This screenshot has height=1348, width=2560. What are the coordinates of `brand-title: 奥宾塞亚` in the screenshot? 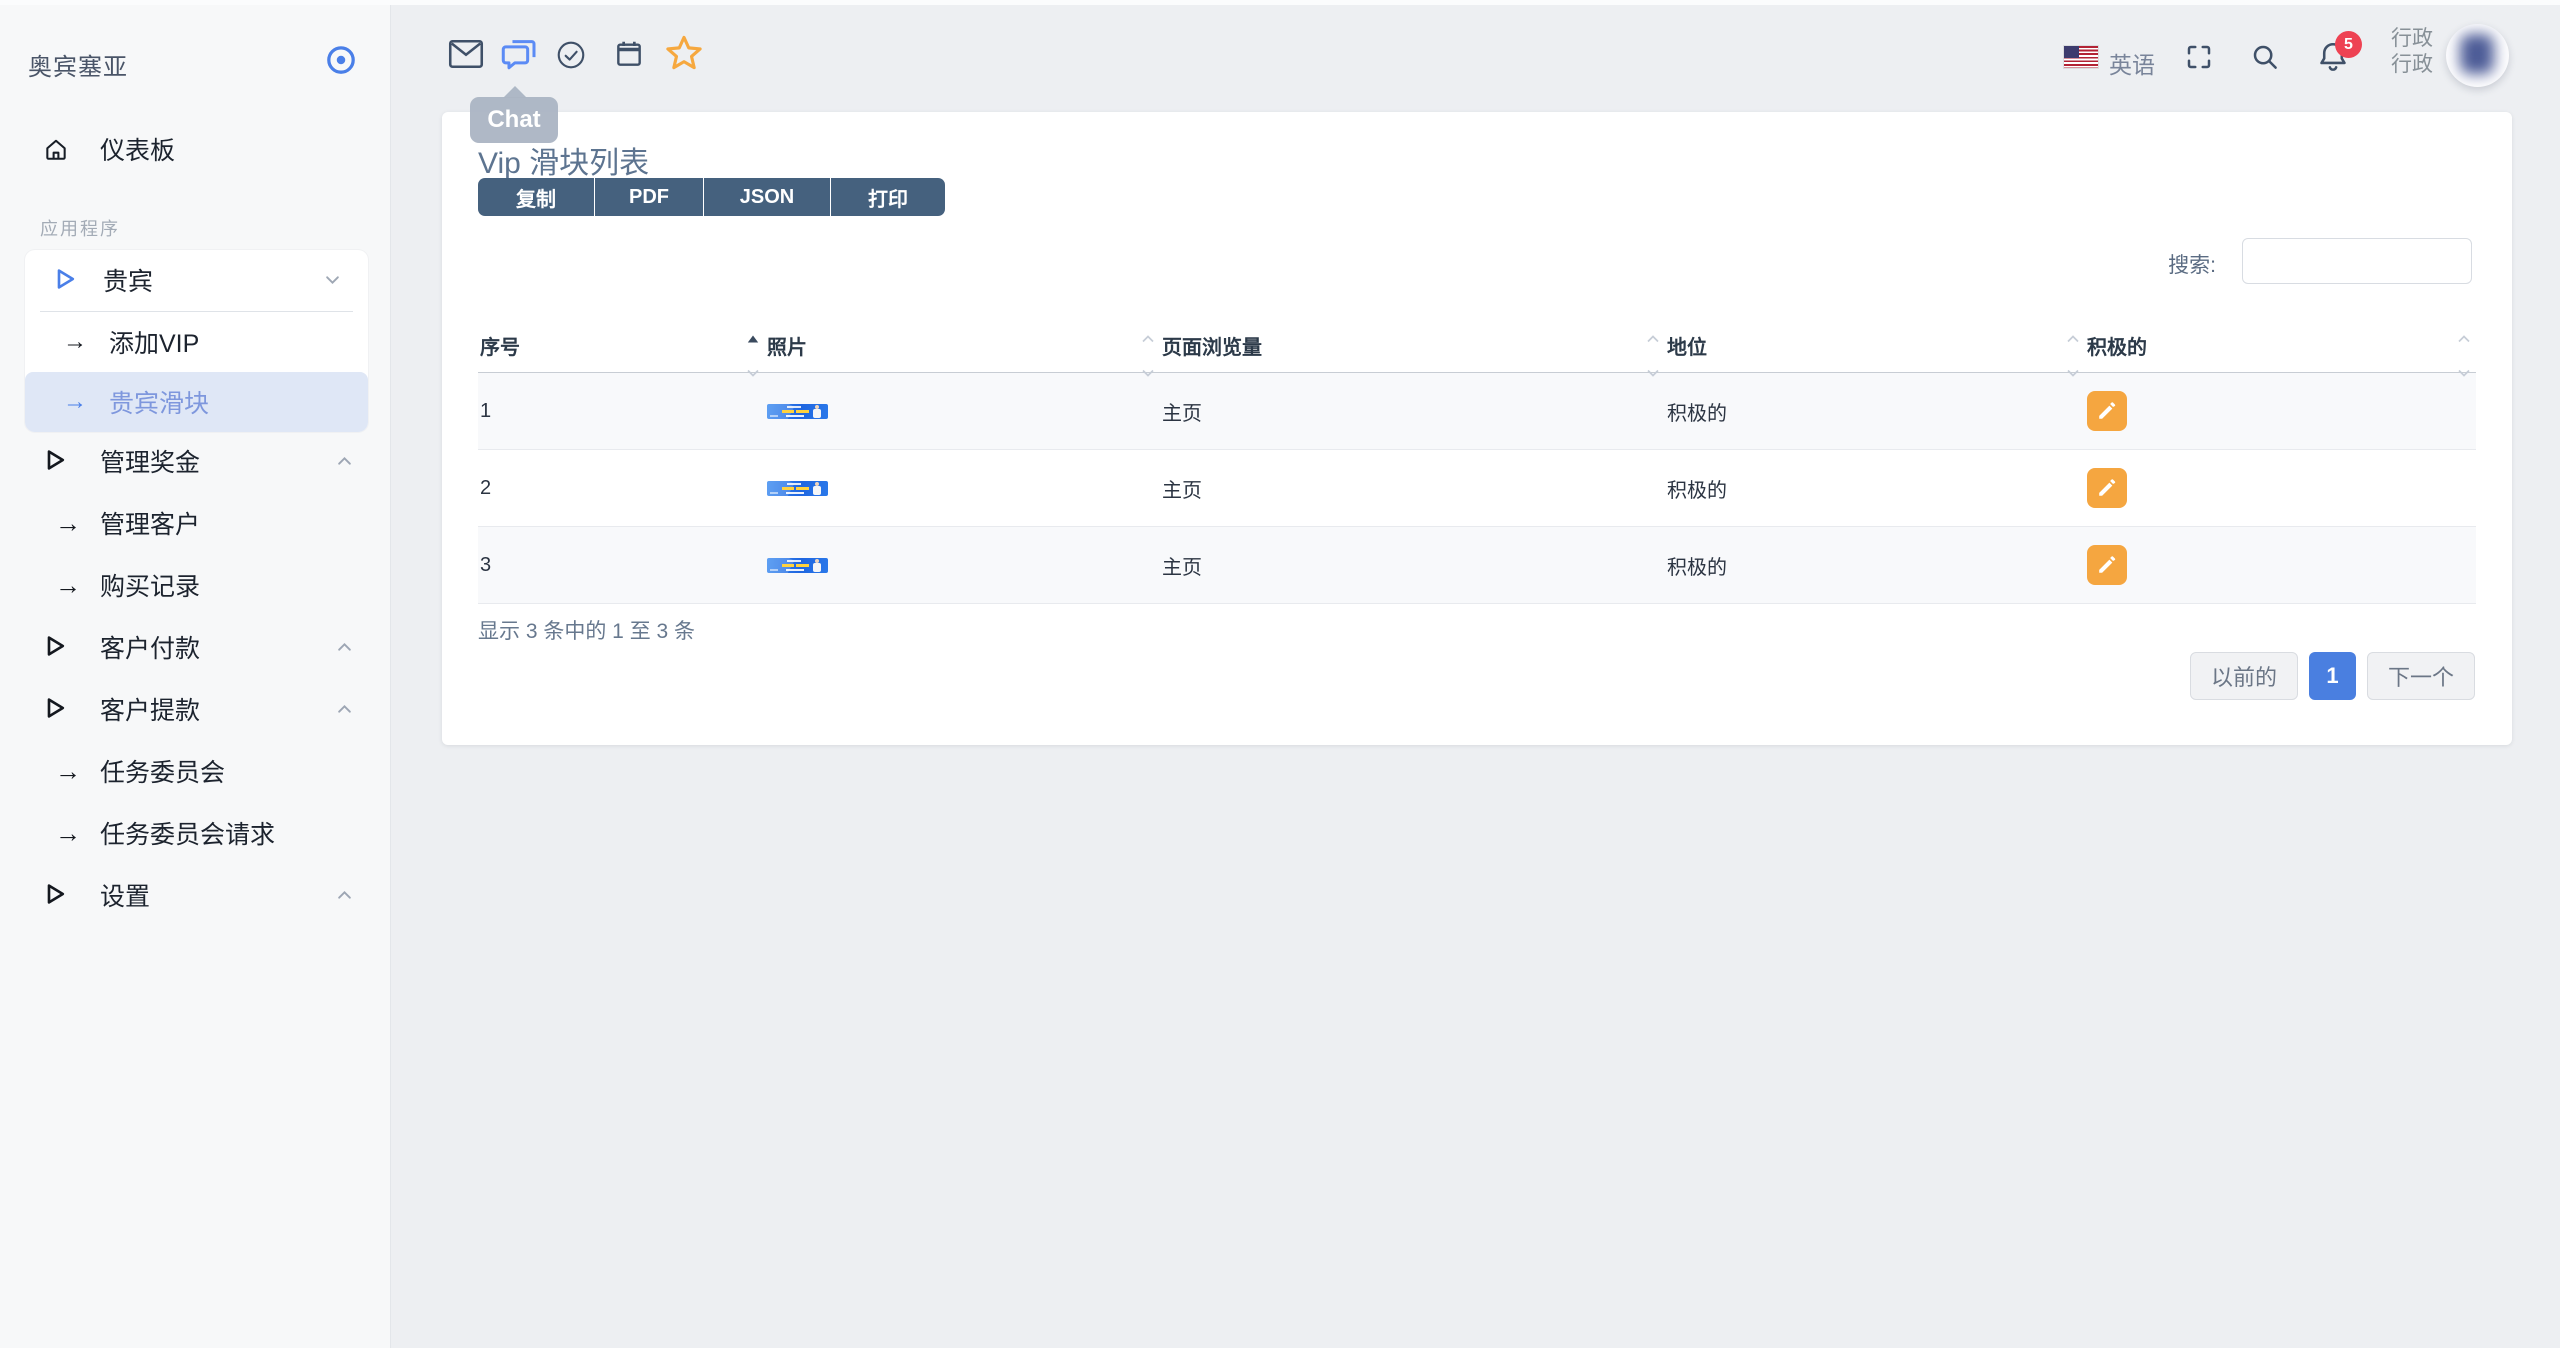 It's located at (78, 67).